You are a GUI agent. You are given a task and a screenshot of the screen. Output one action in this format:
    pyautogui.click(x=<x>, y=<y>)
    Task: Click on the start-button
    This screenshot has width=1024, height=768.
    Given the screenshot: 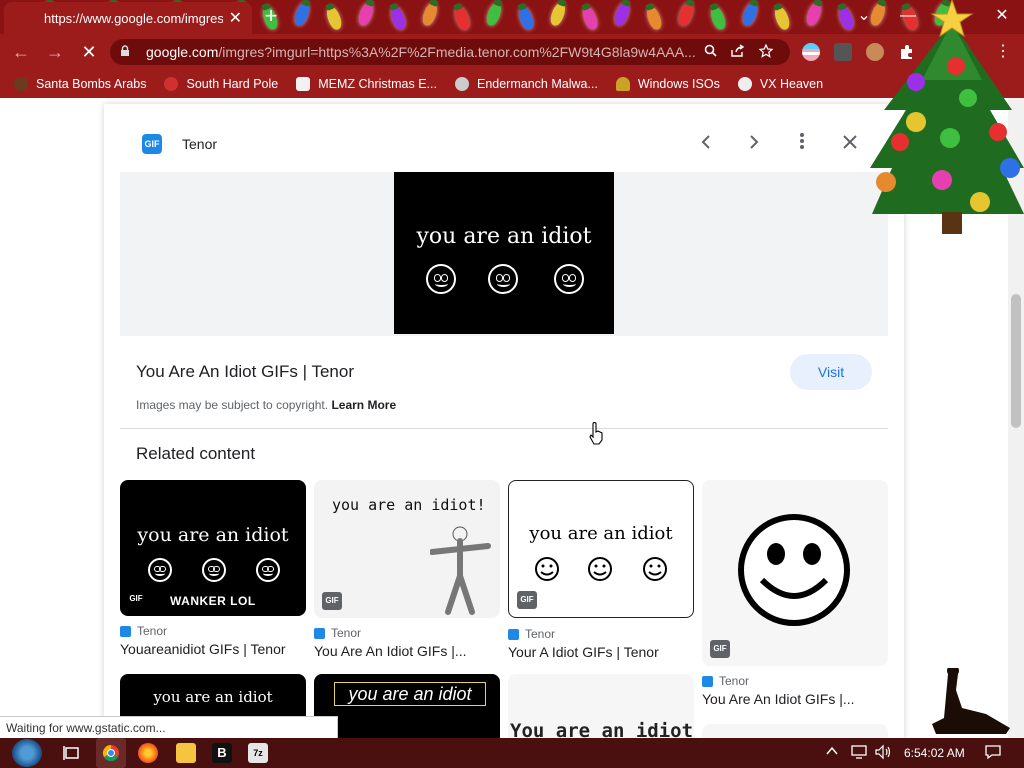 What is the action you would take?
    pyautogui.click(x=27, y=753)
    